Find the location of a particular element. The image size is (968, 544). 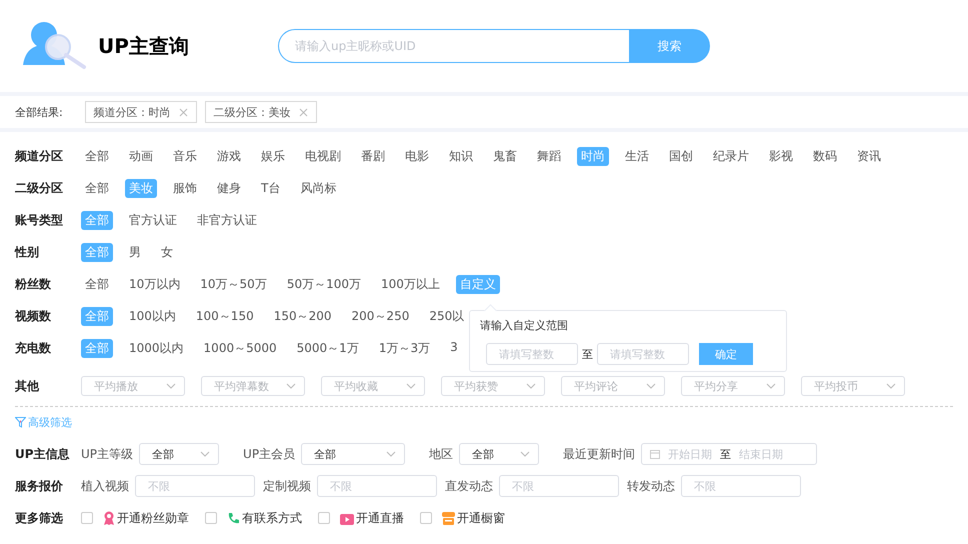

field-label: 地区 is located at coordinates (441, 454).